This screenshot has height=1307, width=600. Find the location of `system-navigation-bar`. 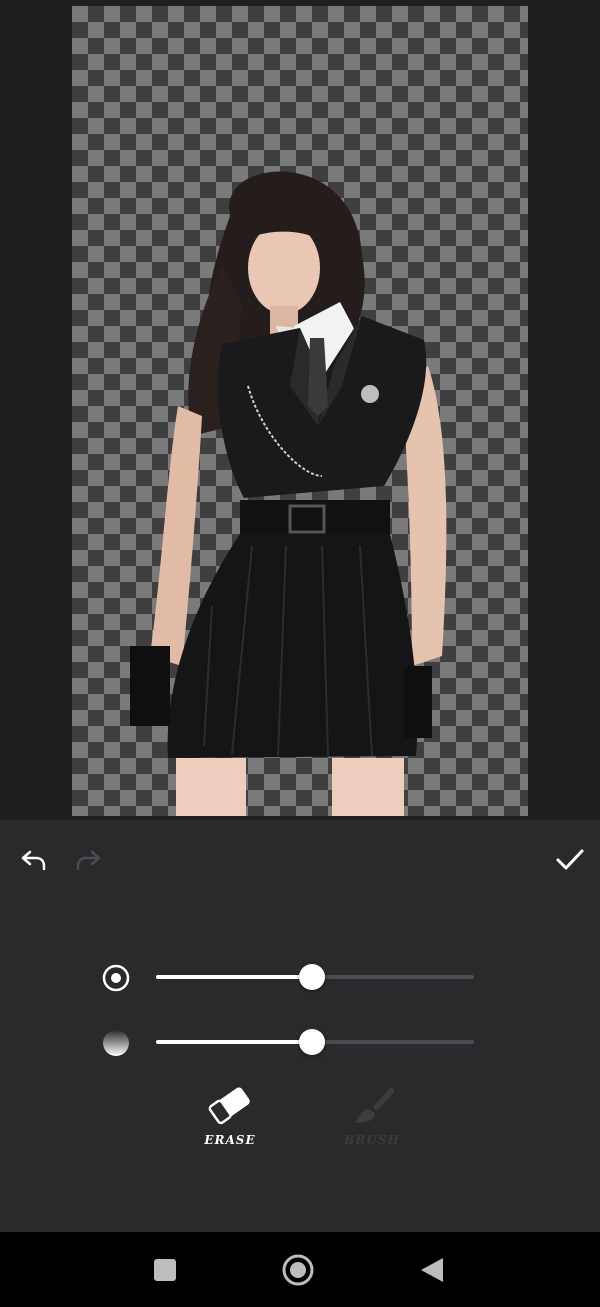

system-navigation-bar is located at coordinates (300, 1269).